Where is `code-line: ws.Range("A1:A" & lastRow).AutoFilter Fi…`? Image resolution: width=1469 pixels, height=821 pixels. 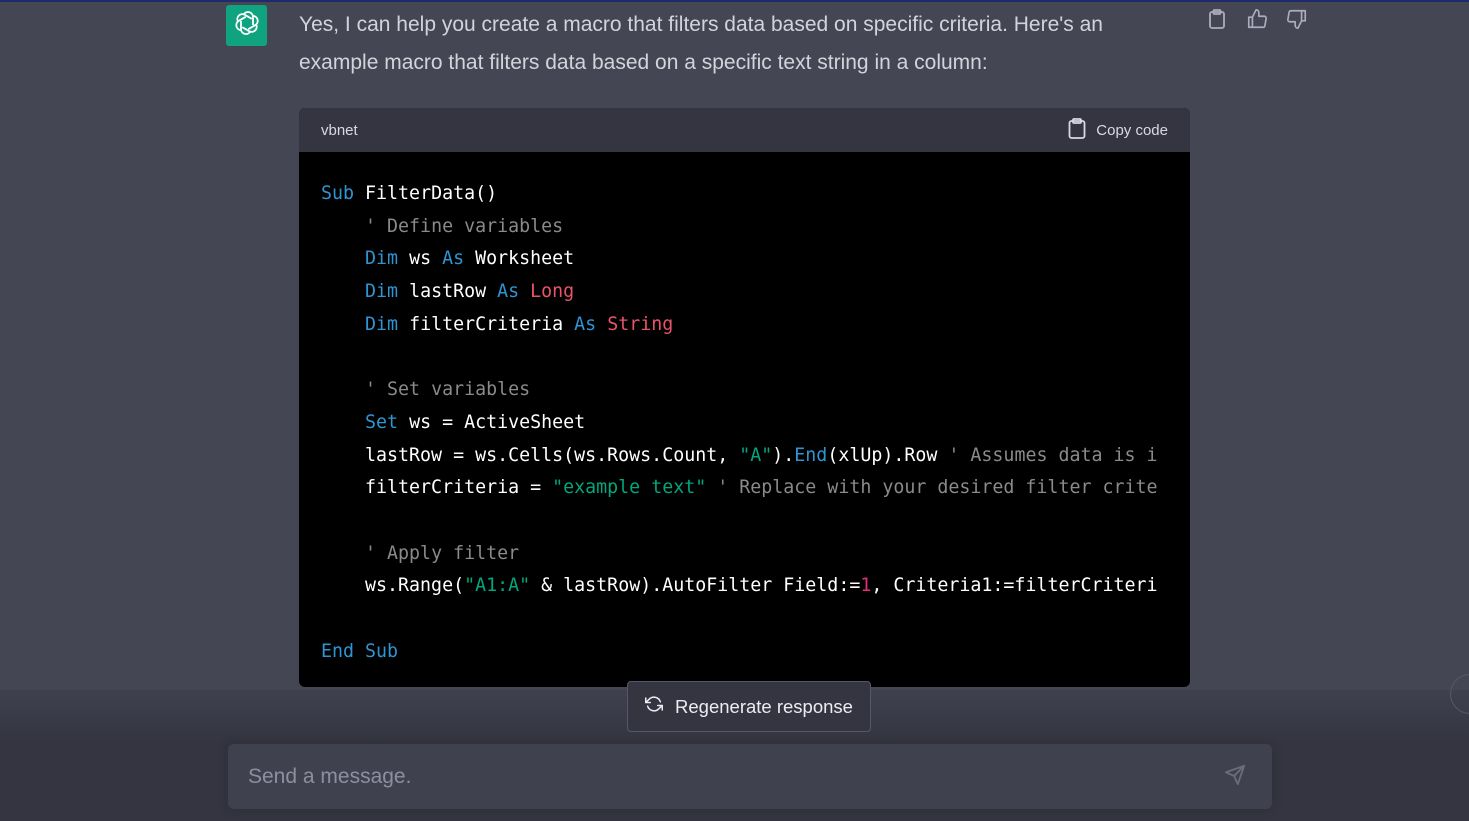 code-line: ws.Range("A1:A" & lastRow).AutoFilter Fi… is located at coordinates (755, 586).